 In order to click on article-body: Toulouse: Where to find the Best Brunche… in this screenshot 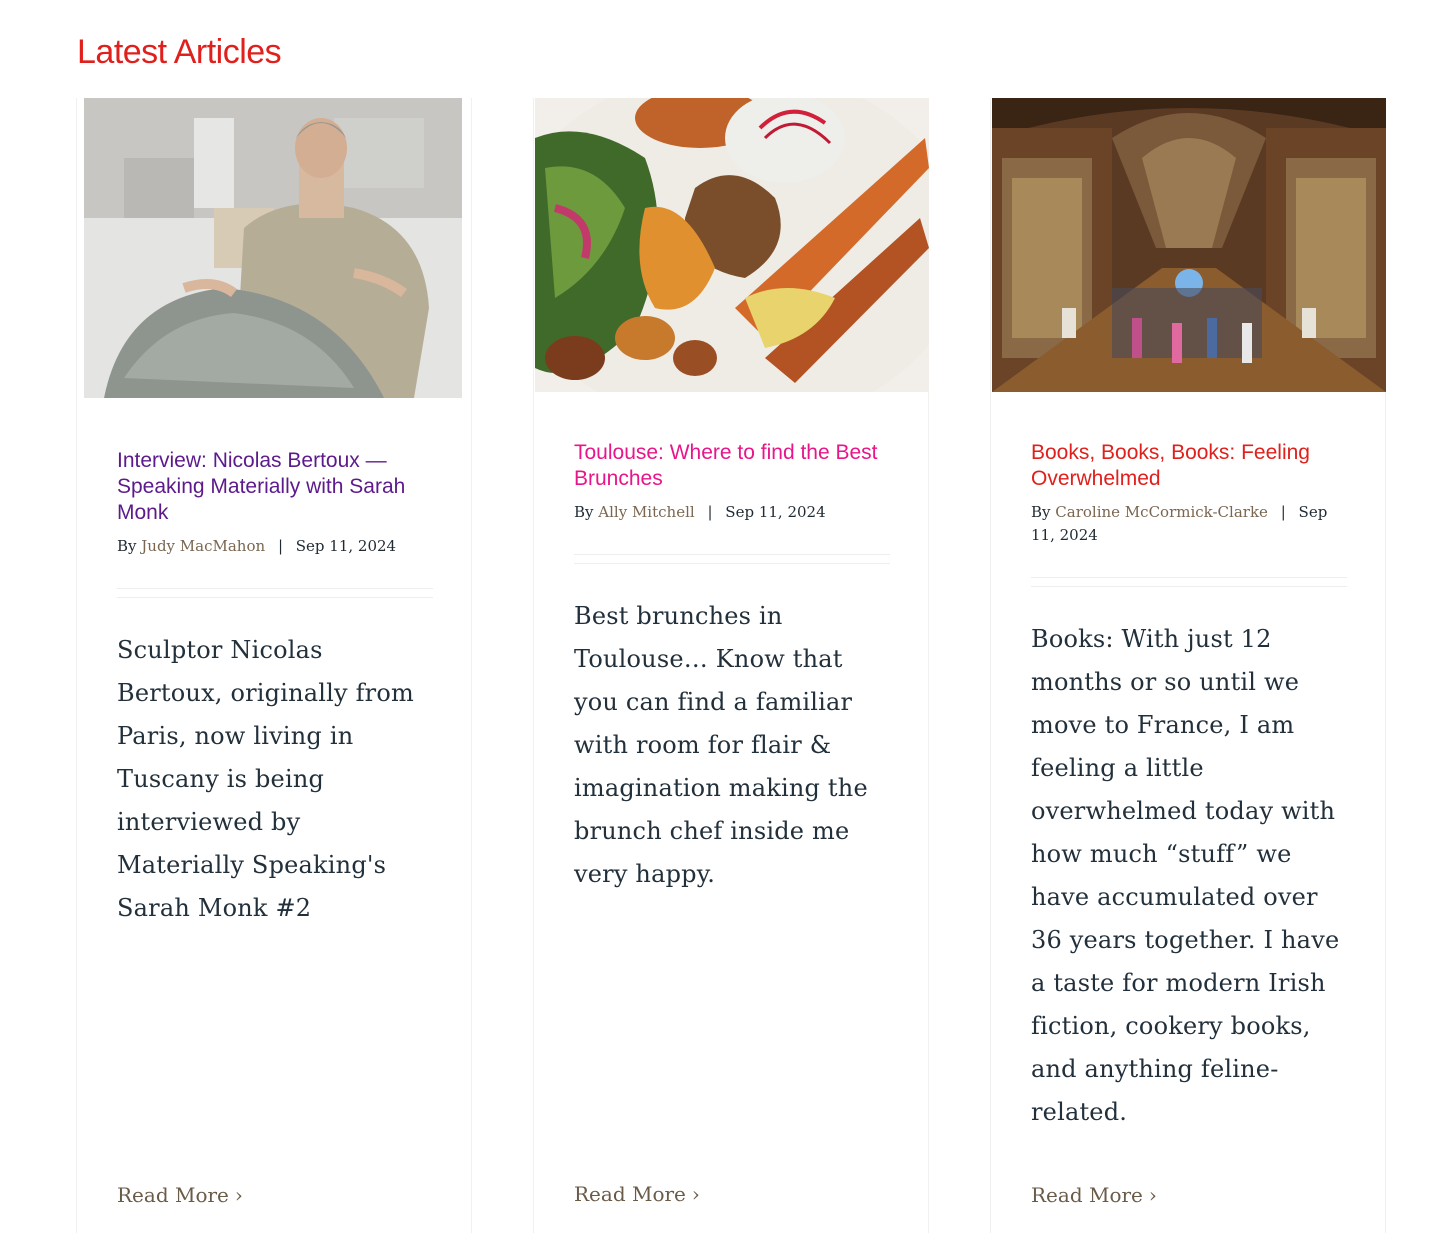, I will do `click(732, 668)`.